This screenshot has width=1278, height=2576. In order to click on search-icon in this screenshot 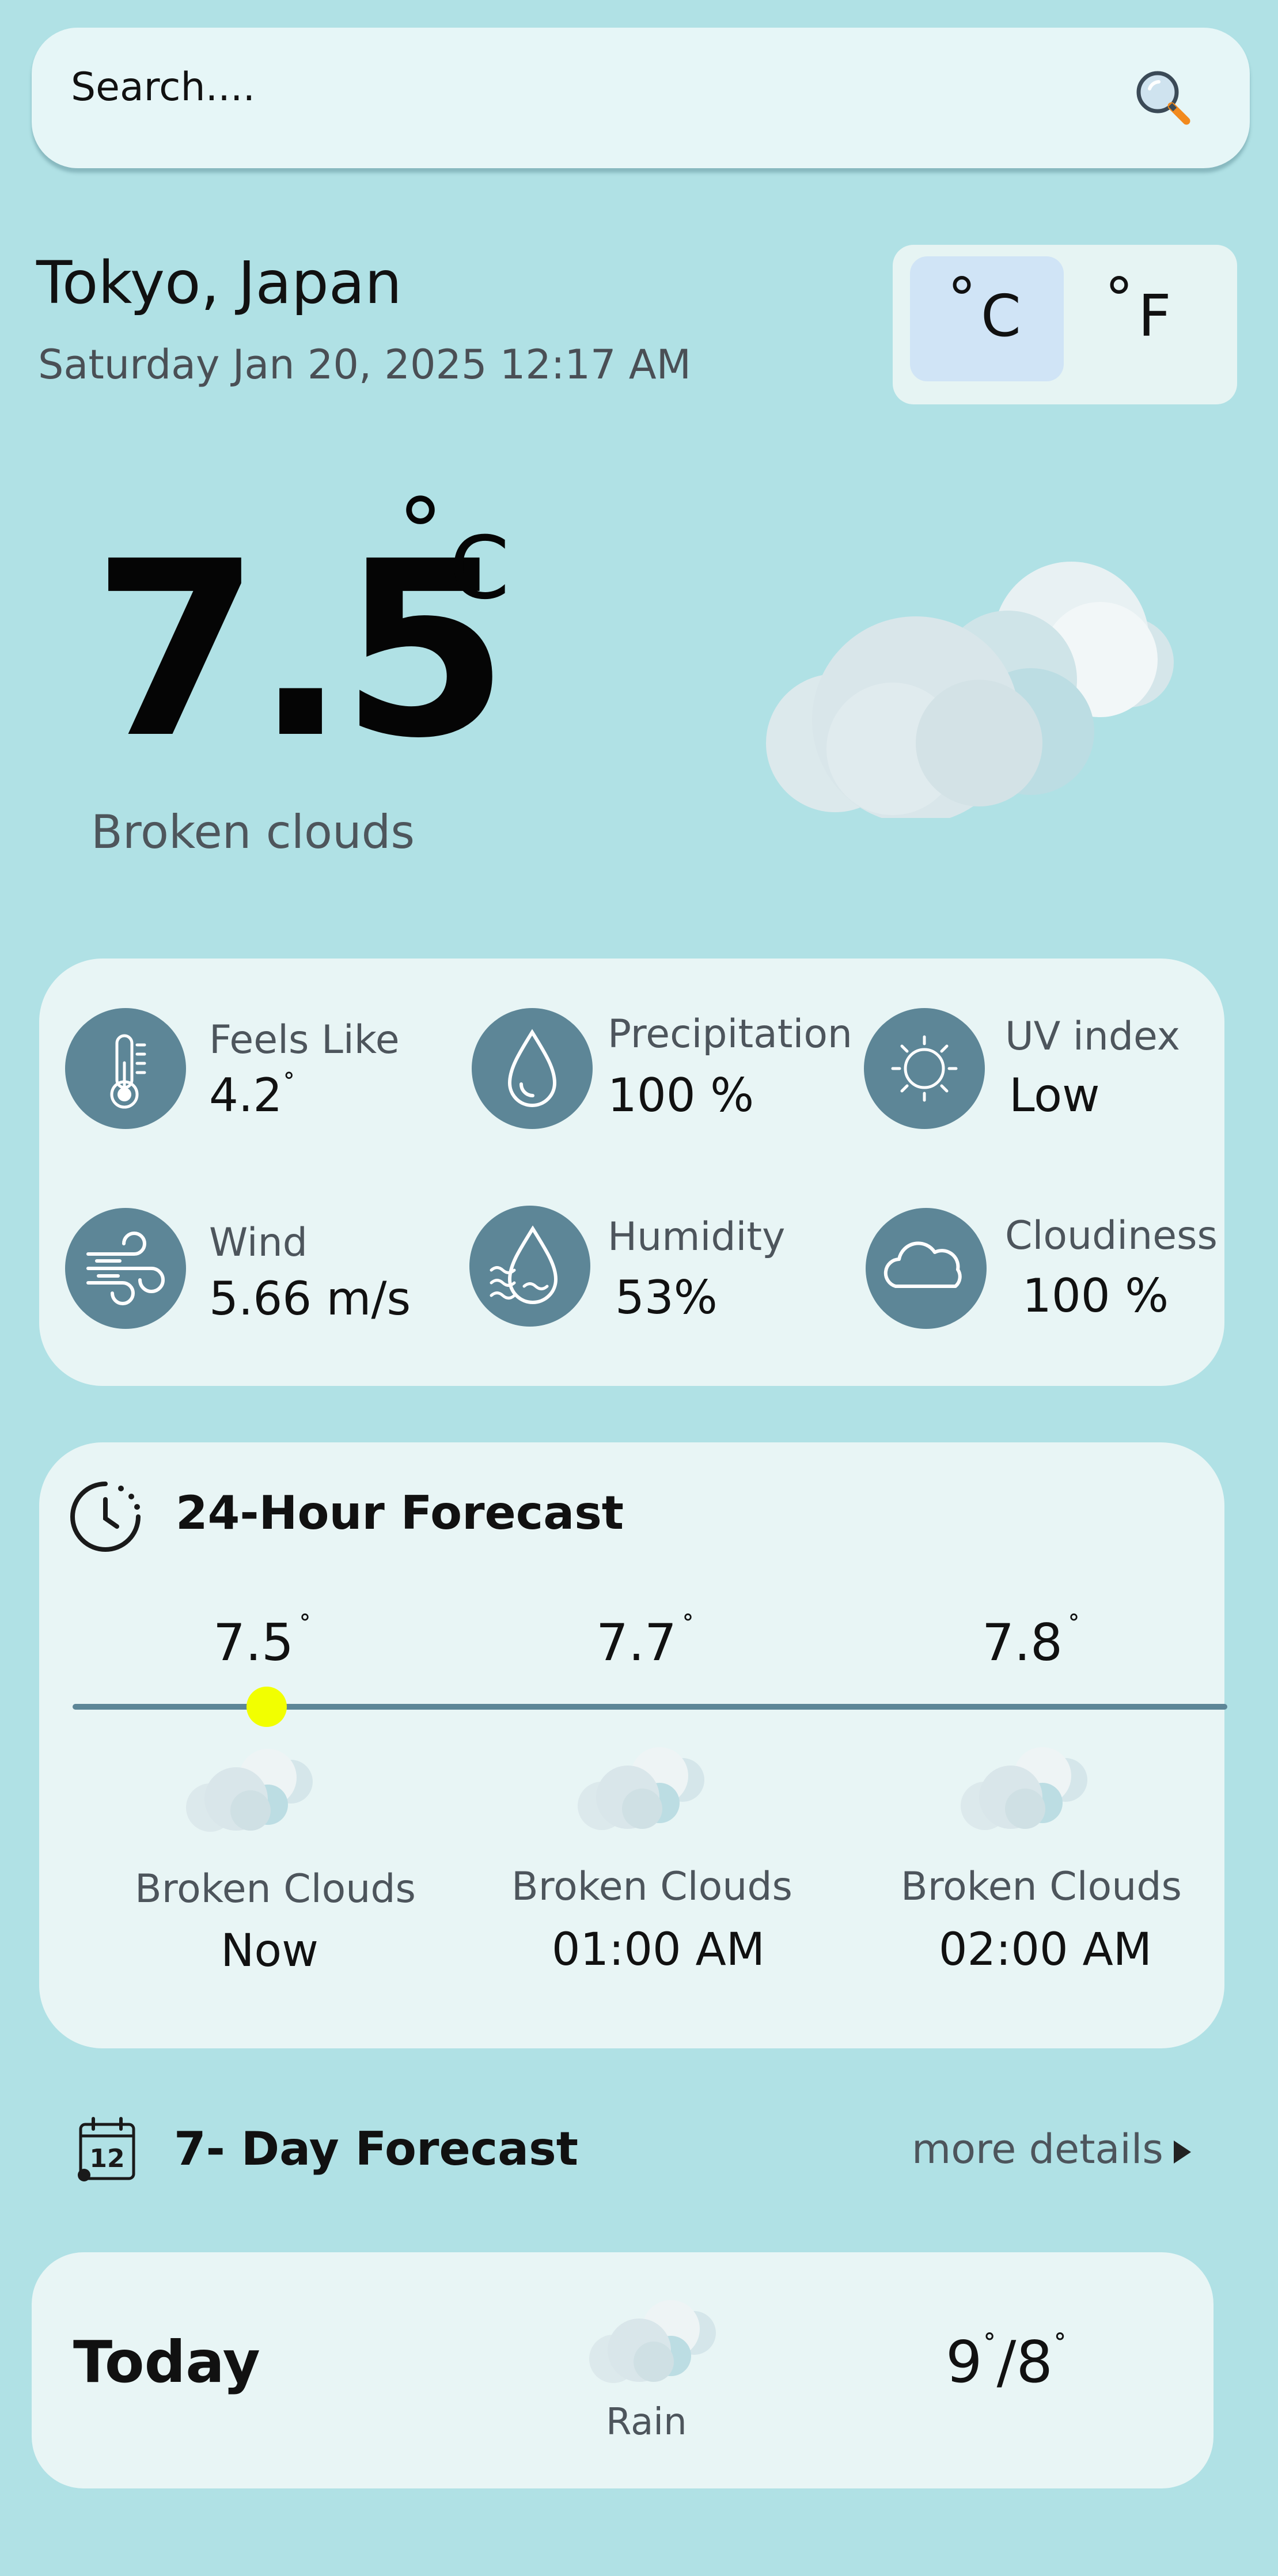, I will do `click(1163, 97)`.